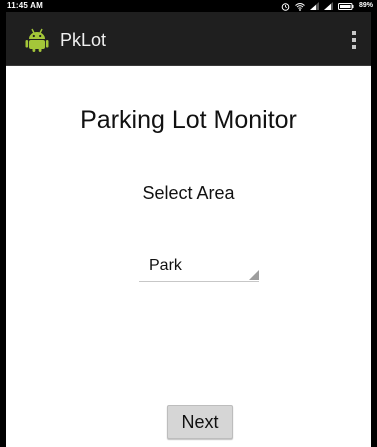  What do you see at coordinates (199, 267) in the screenshot?
I see `area-spinner: Park` at bounding box center [199, 267].